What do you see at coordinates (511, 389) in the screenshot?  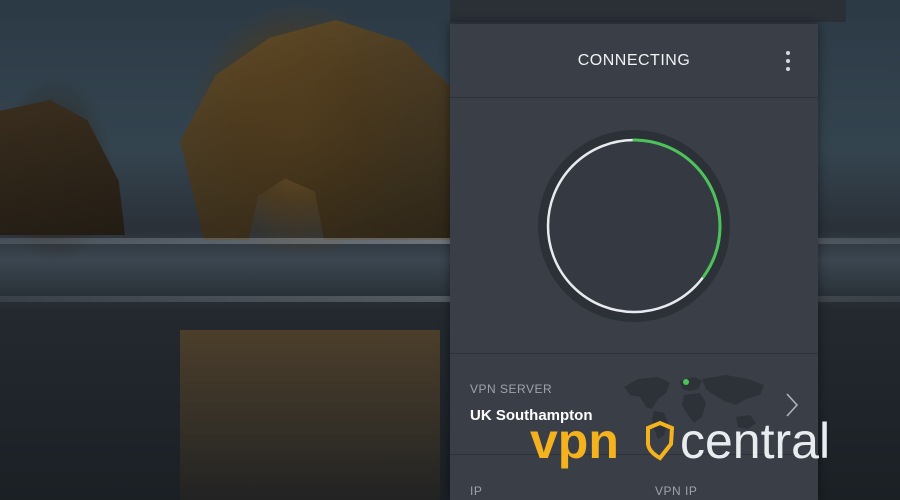 I see `vpn-server-label: VPN SERVER` at bounding box center [511, 389].